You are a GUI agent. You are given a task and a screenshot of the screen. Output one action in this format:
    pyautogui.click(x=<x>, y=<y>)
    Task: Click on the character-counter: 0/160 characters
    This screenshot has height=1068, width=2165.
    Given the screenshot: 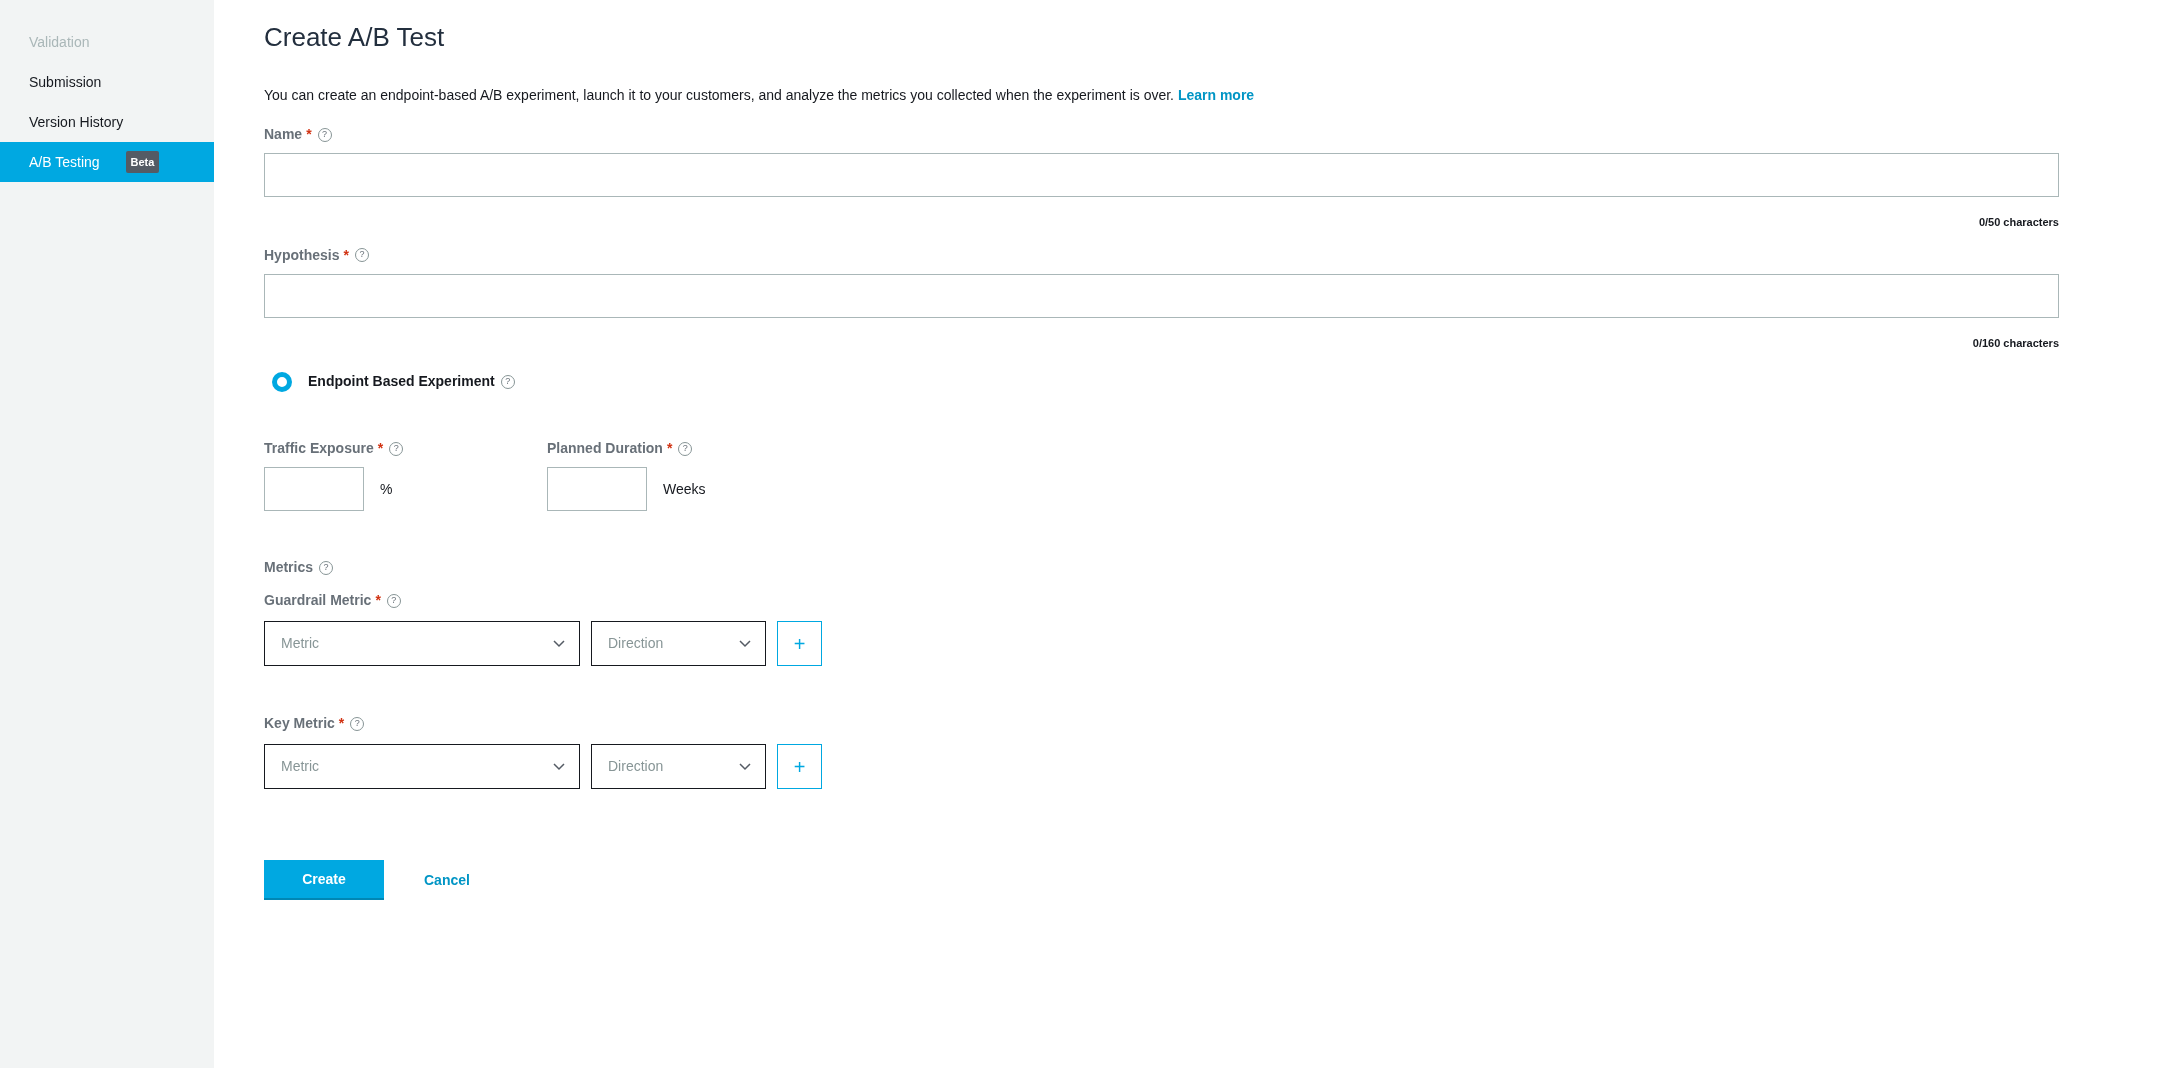 What is the action you would take?
    pyautogui.click(x=2015, y=343)
    